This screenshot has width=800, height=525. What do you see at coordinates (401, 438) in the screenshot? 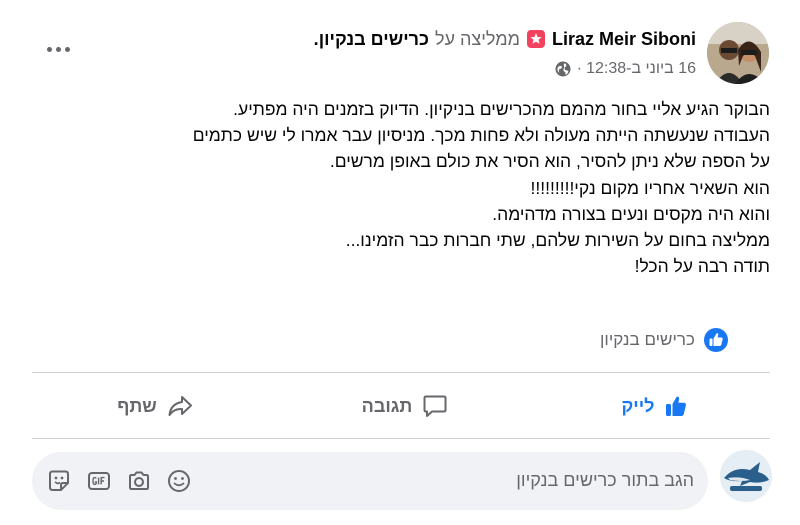
I see `divider-bottom` at bounding box center [401, 438].